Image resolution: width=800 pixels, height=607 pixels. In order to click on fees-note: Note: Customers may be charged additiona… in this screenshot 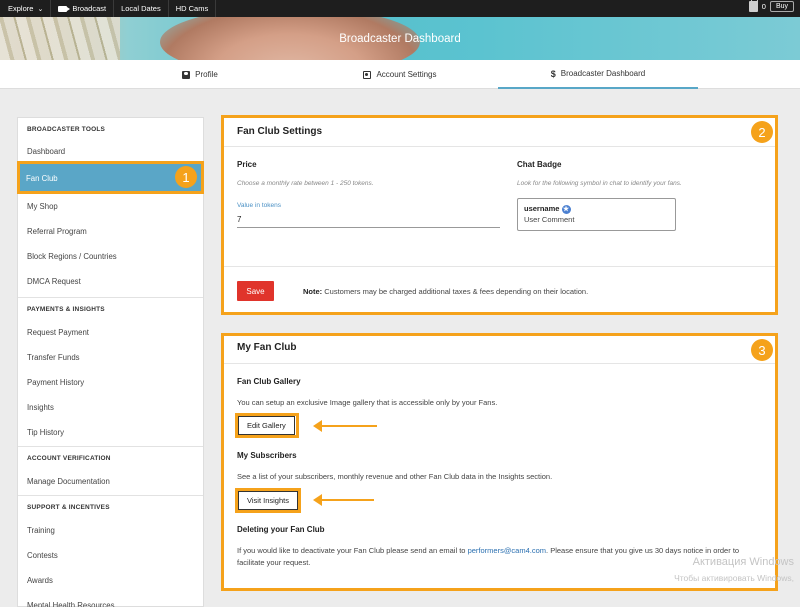, I will do `click(445, 291)`.